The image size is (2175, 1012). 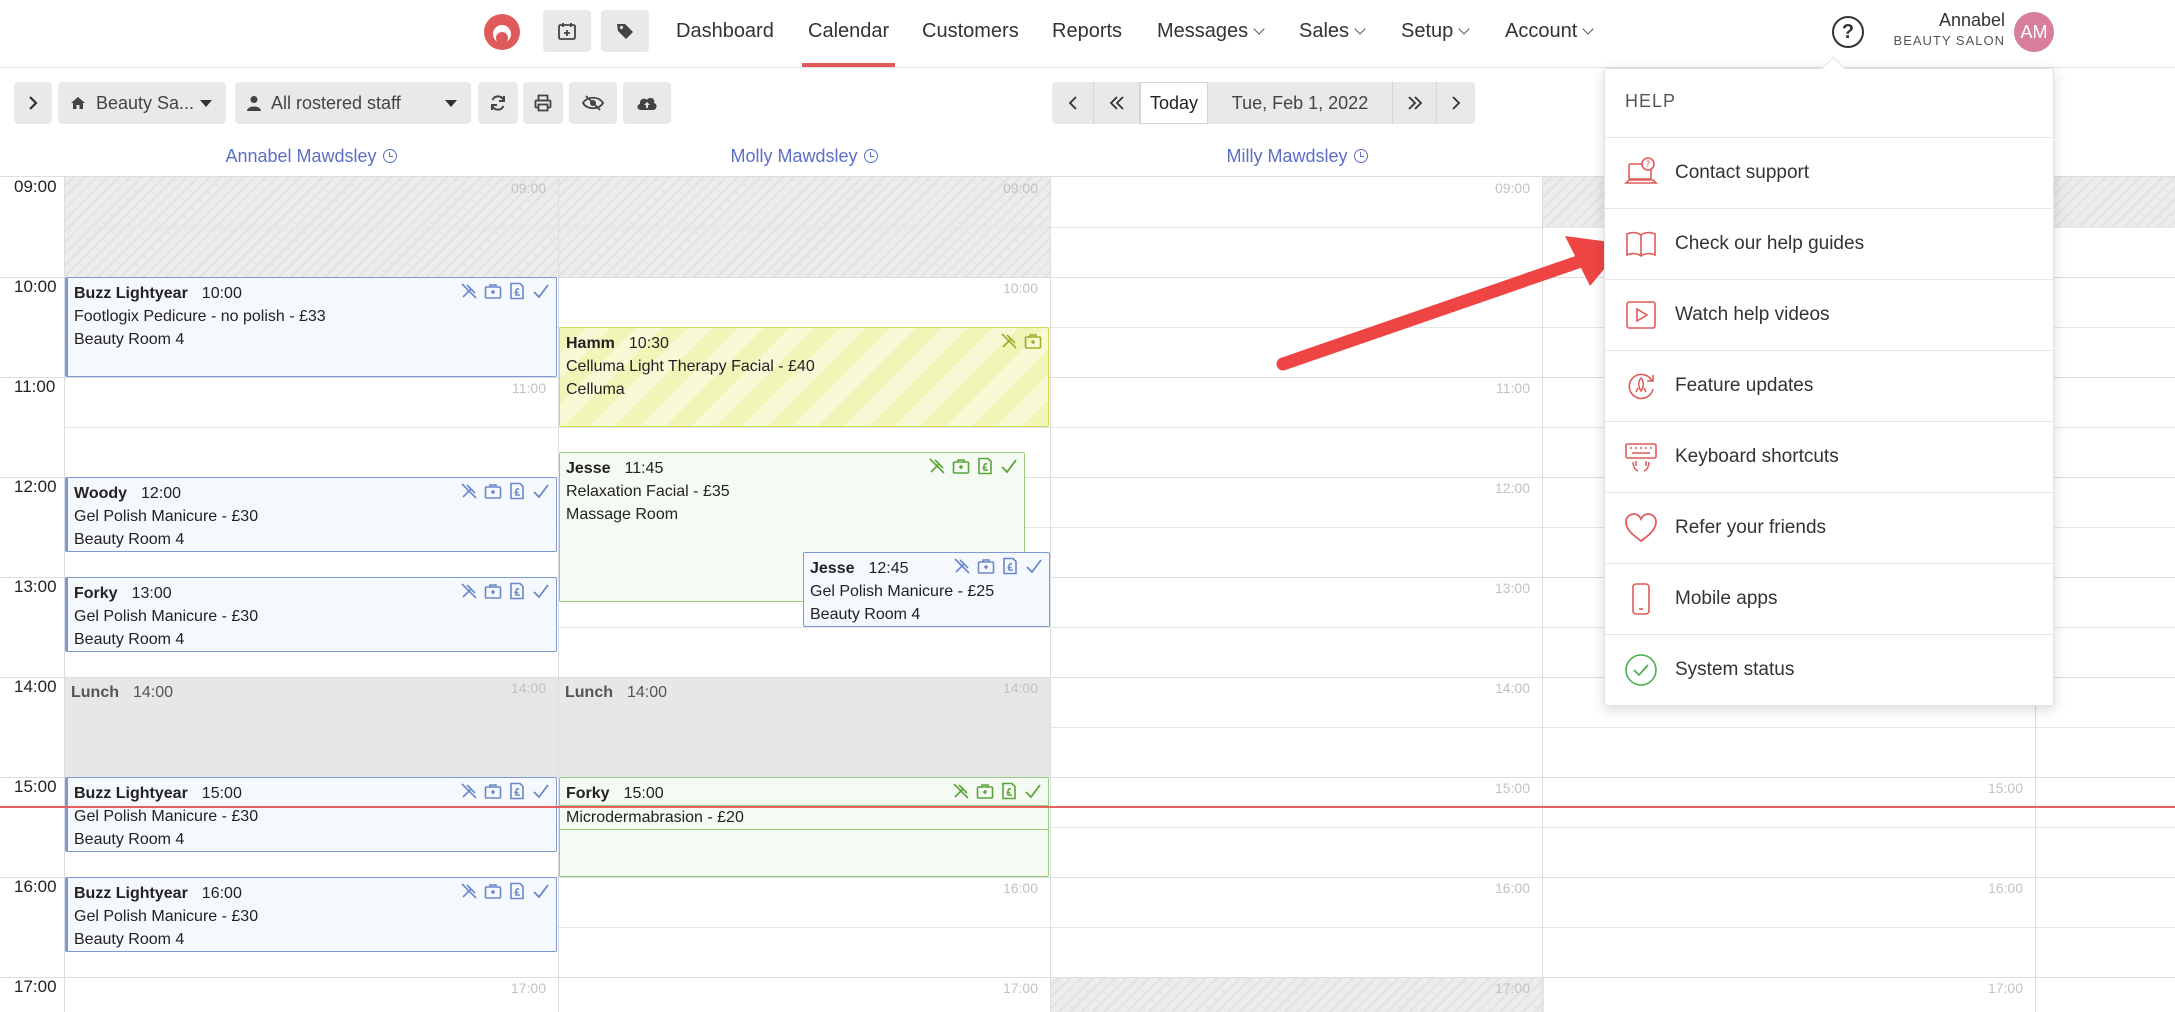 I want to click on slot-time-label: 09:00, so click(x=1512, y=188).